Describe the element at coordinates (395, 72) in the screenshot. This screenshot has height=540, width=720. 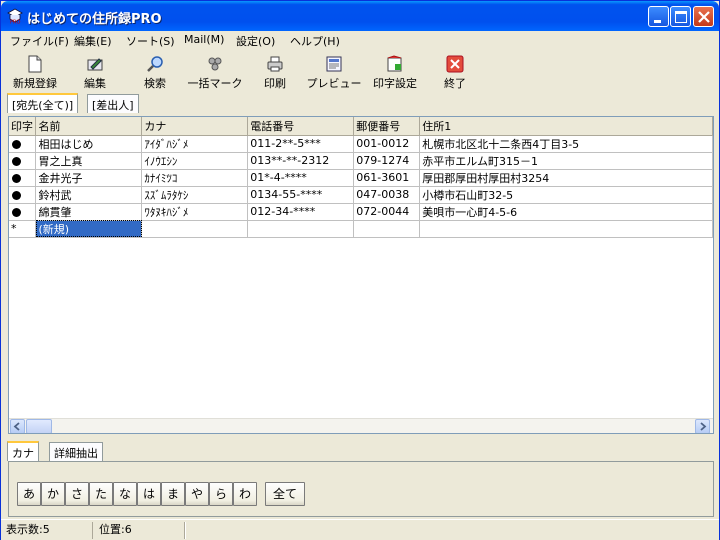
I see `print-settings-button: 印字設定` at that location.